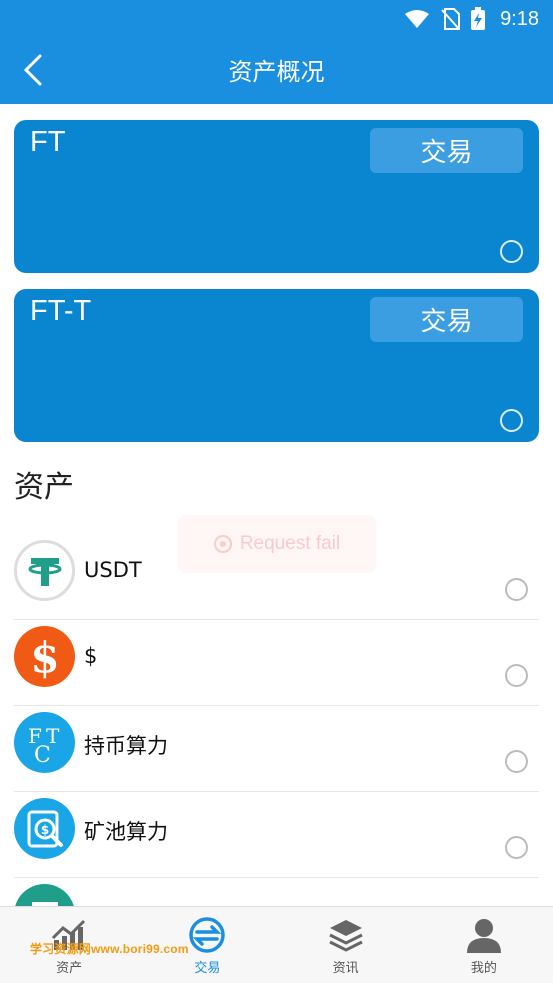 The image size is (553, 983). What do you see at coordinates (207, 935) in the screenshot?
I see `exchange-icon` at bounding box center [207, 935].